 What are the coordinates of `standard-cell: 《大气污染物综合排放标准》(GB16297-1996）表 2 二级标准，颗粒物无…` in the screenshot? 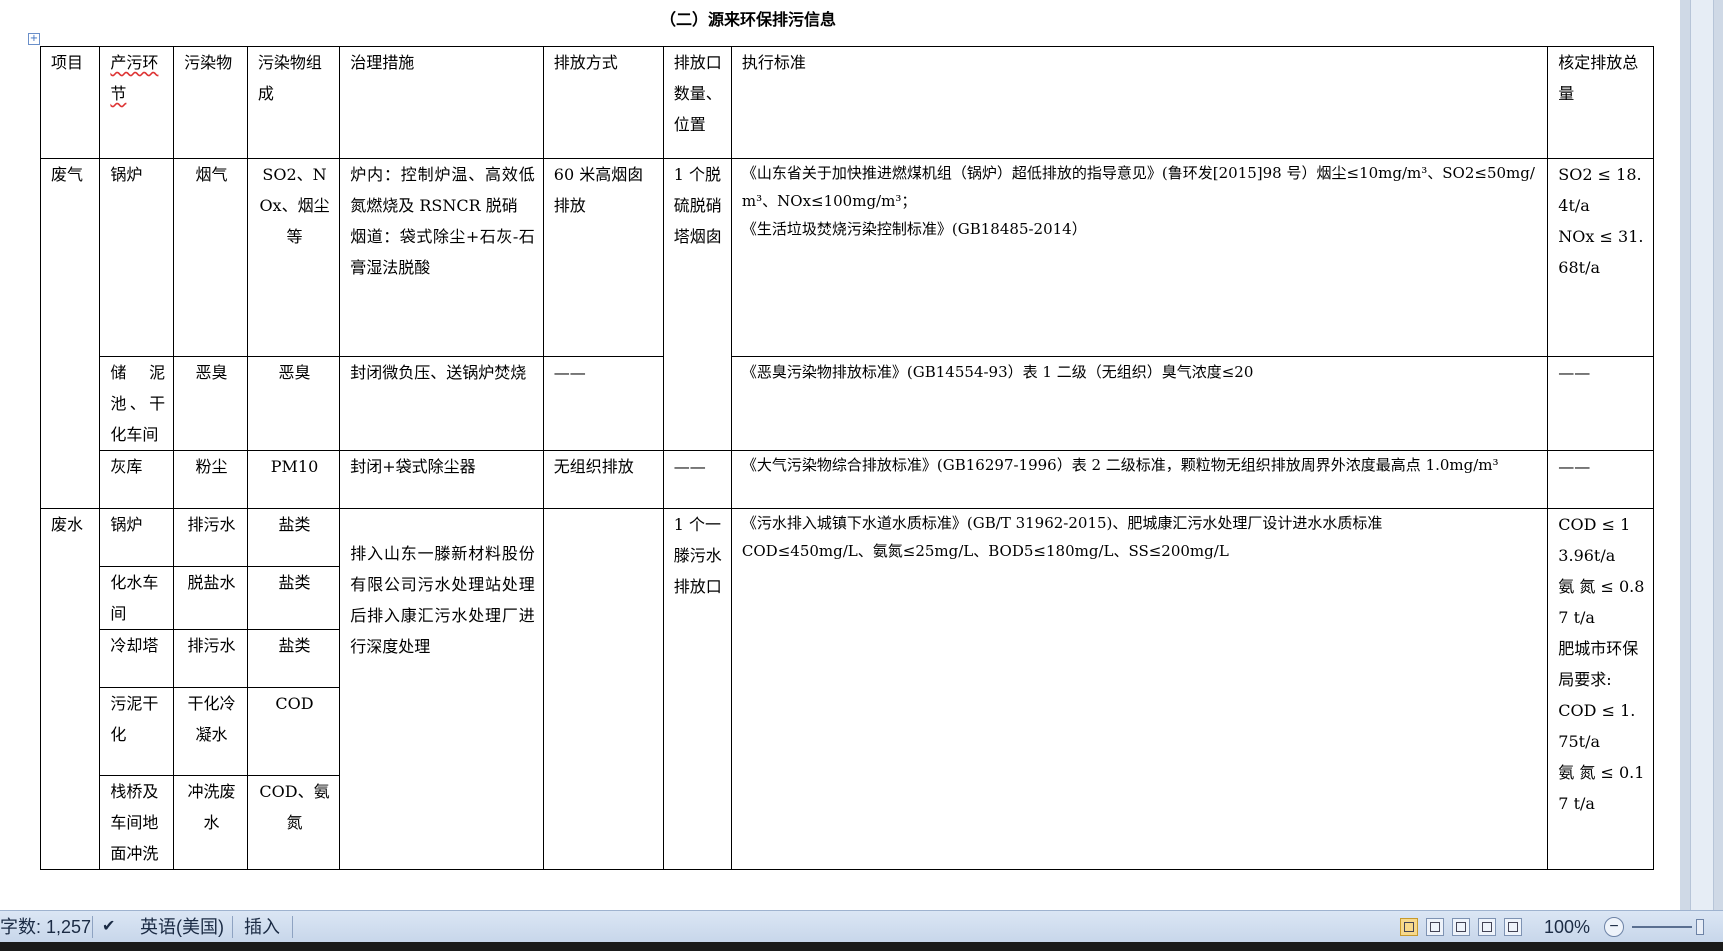 It's located at (1139, 479).